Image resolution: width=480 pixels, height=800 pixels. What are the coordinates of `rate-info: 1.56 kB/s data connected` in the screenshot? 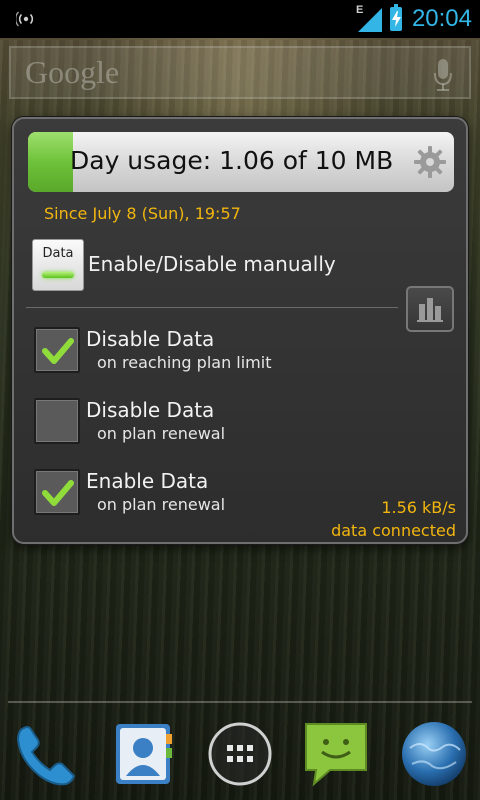 It's located at (393, 519).